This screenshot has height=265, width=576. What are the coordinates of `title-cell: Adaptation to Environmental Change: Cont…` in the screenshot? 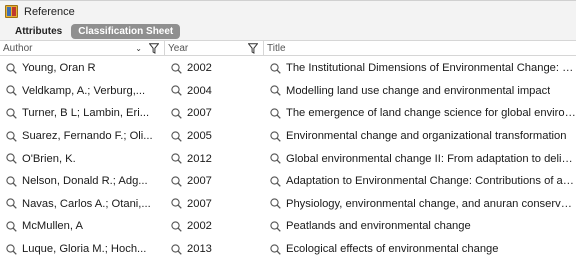 It's located at (420, 181).